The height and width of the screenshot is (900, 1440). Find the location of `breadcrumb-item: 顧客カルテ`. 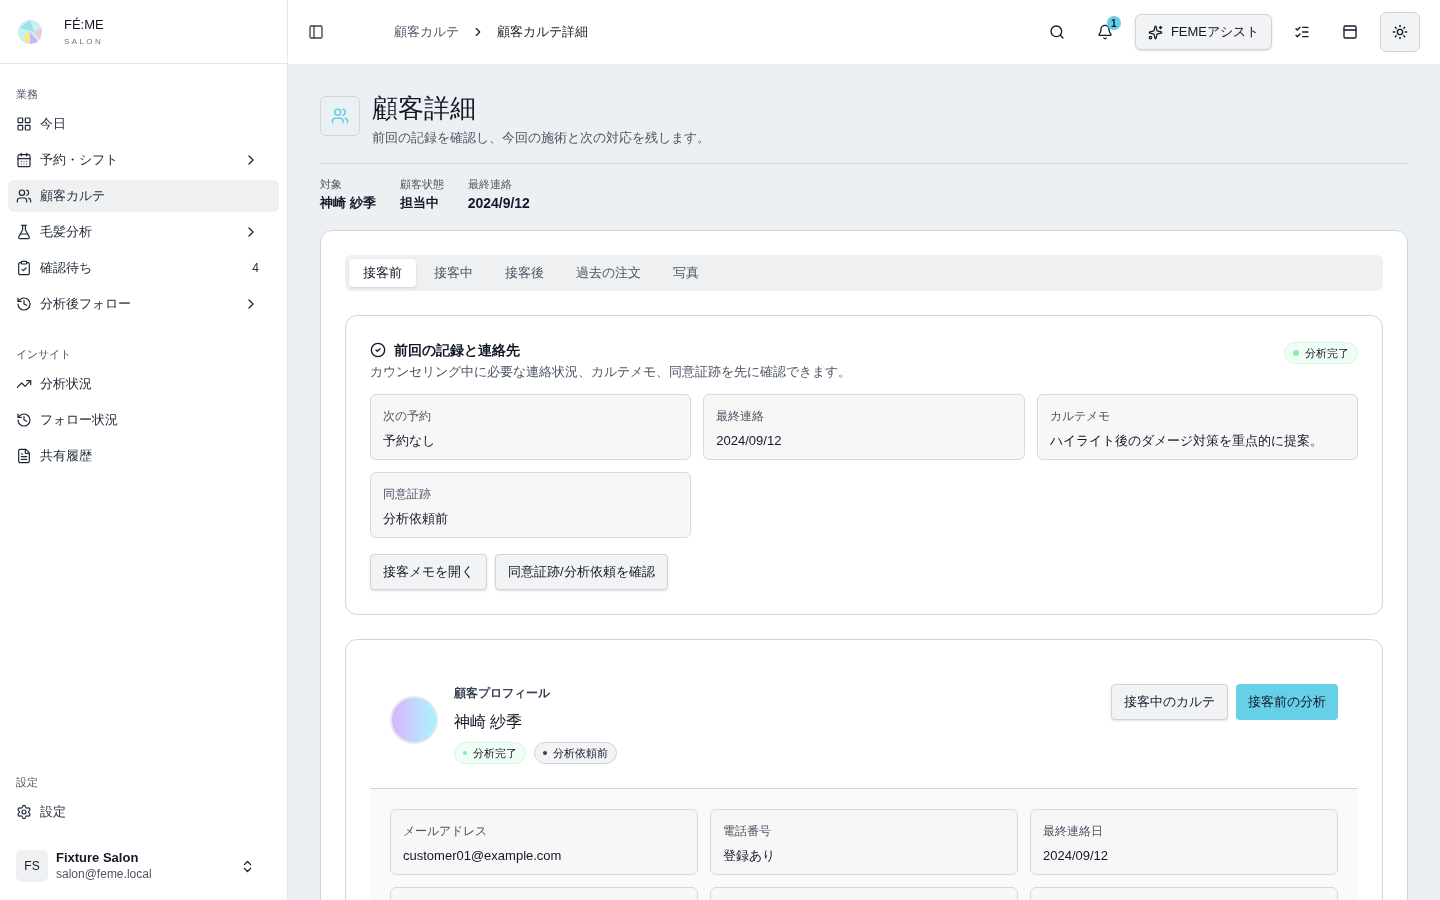

breadcrumb-item: 顧客カルテ is located at coordinates (426, 32).